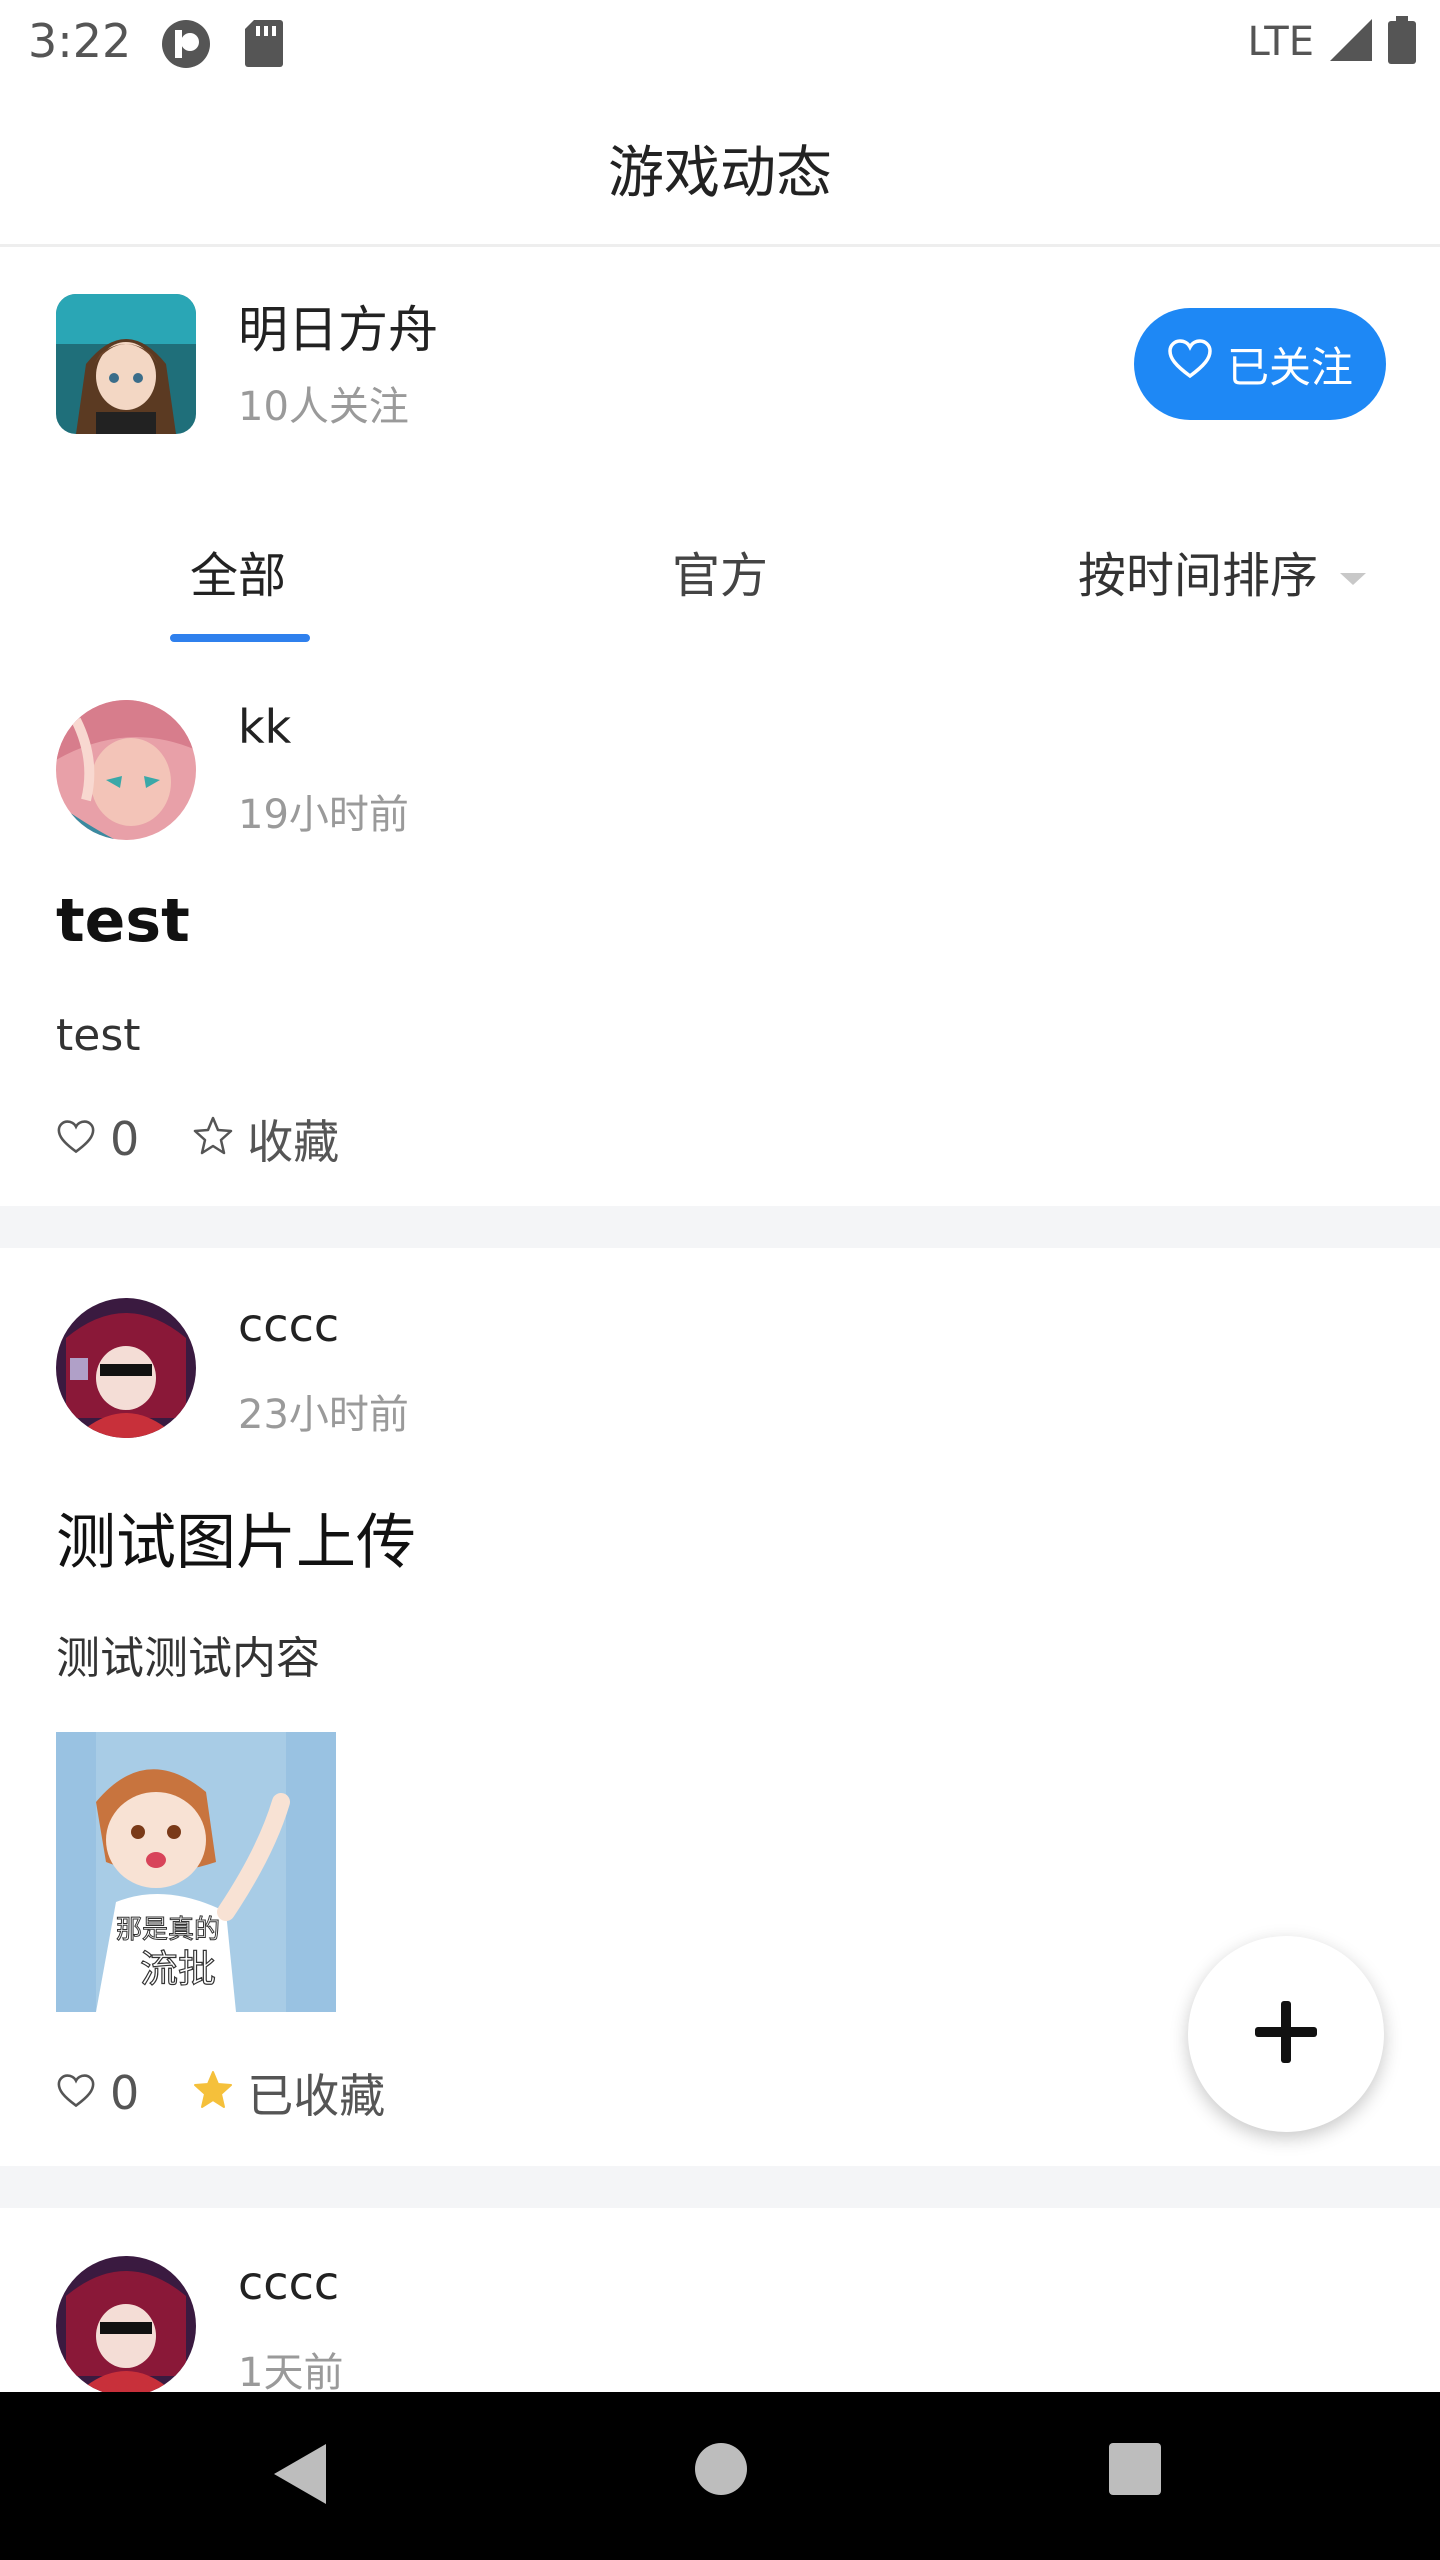 Image resolution: width=1440 pixels, height=2560 pixels. Describe the element at coordinates (240, 638) in the screenshot. I see `active-tab-indicator` at that location.